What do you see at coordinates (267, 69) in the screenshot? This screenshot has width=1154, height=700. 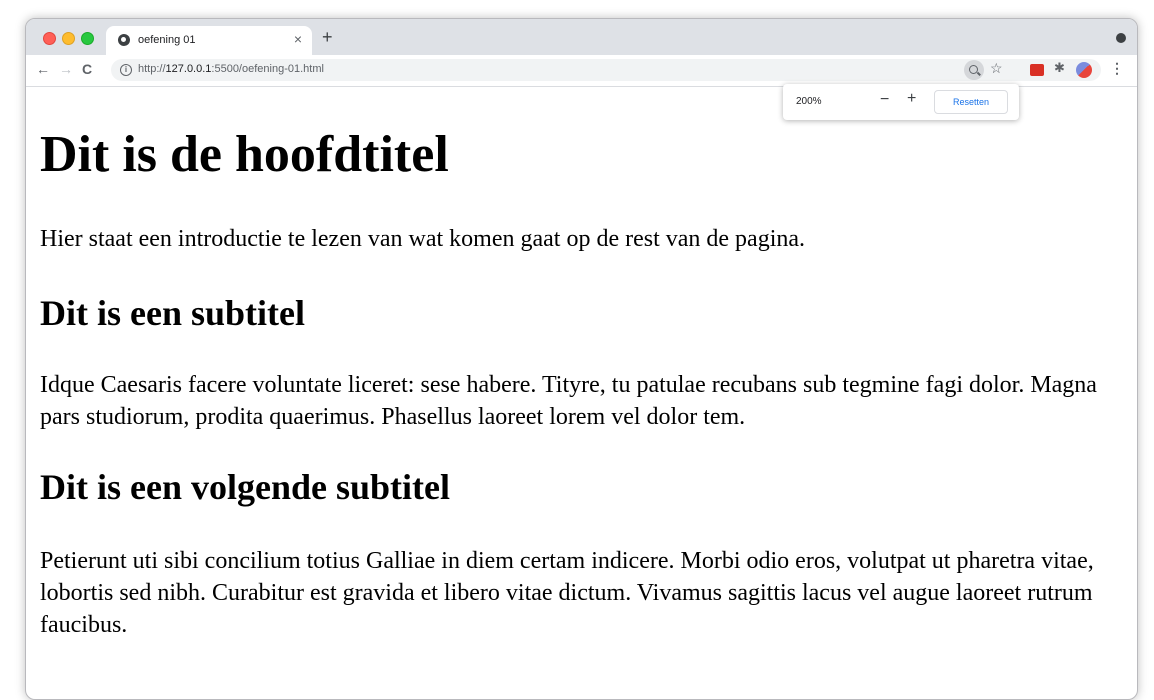 I see `url-path: :5500/oefening-01.html` at bounding box center [267, 69].